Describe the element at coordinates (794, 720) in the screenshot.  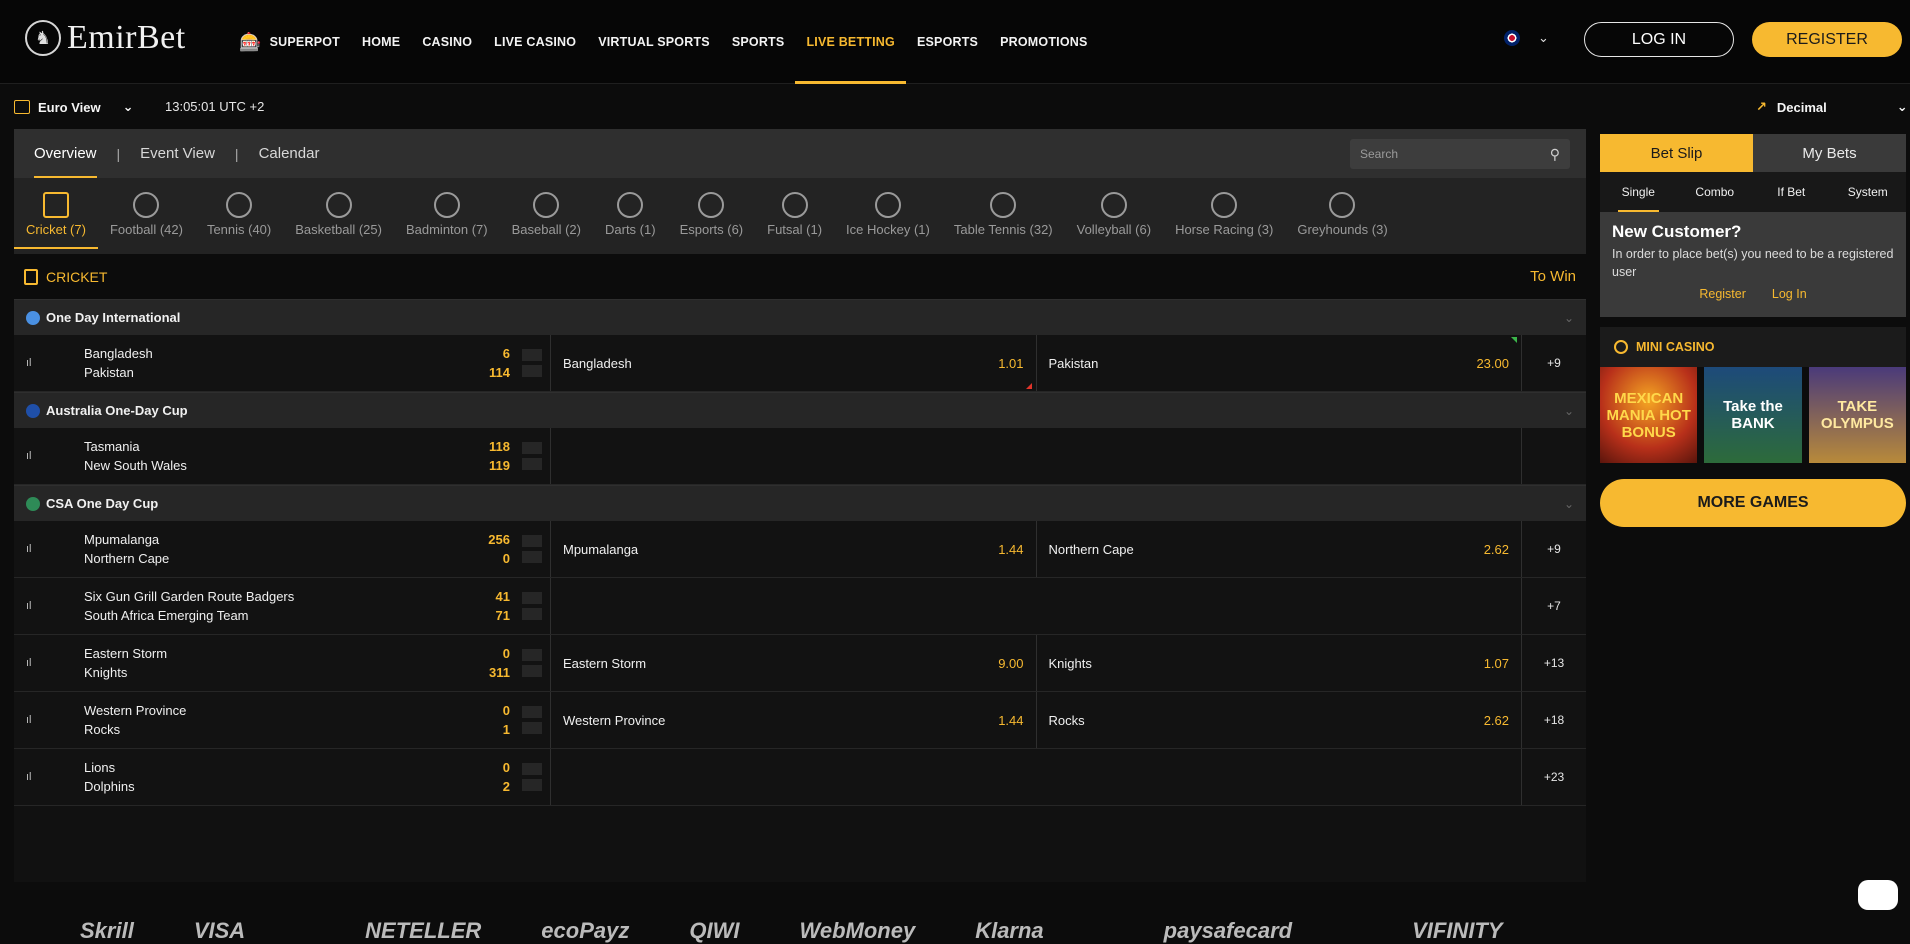
I see `odd-home: Western Province 1.44` at that location.